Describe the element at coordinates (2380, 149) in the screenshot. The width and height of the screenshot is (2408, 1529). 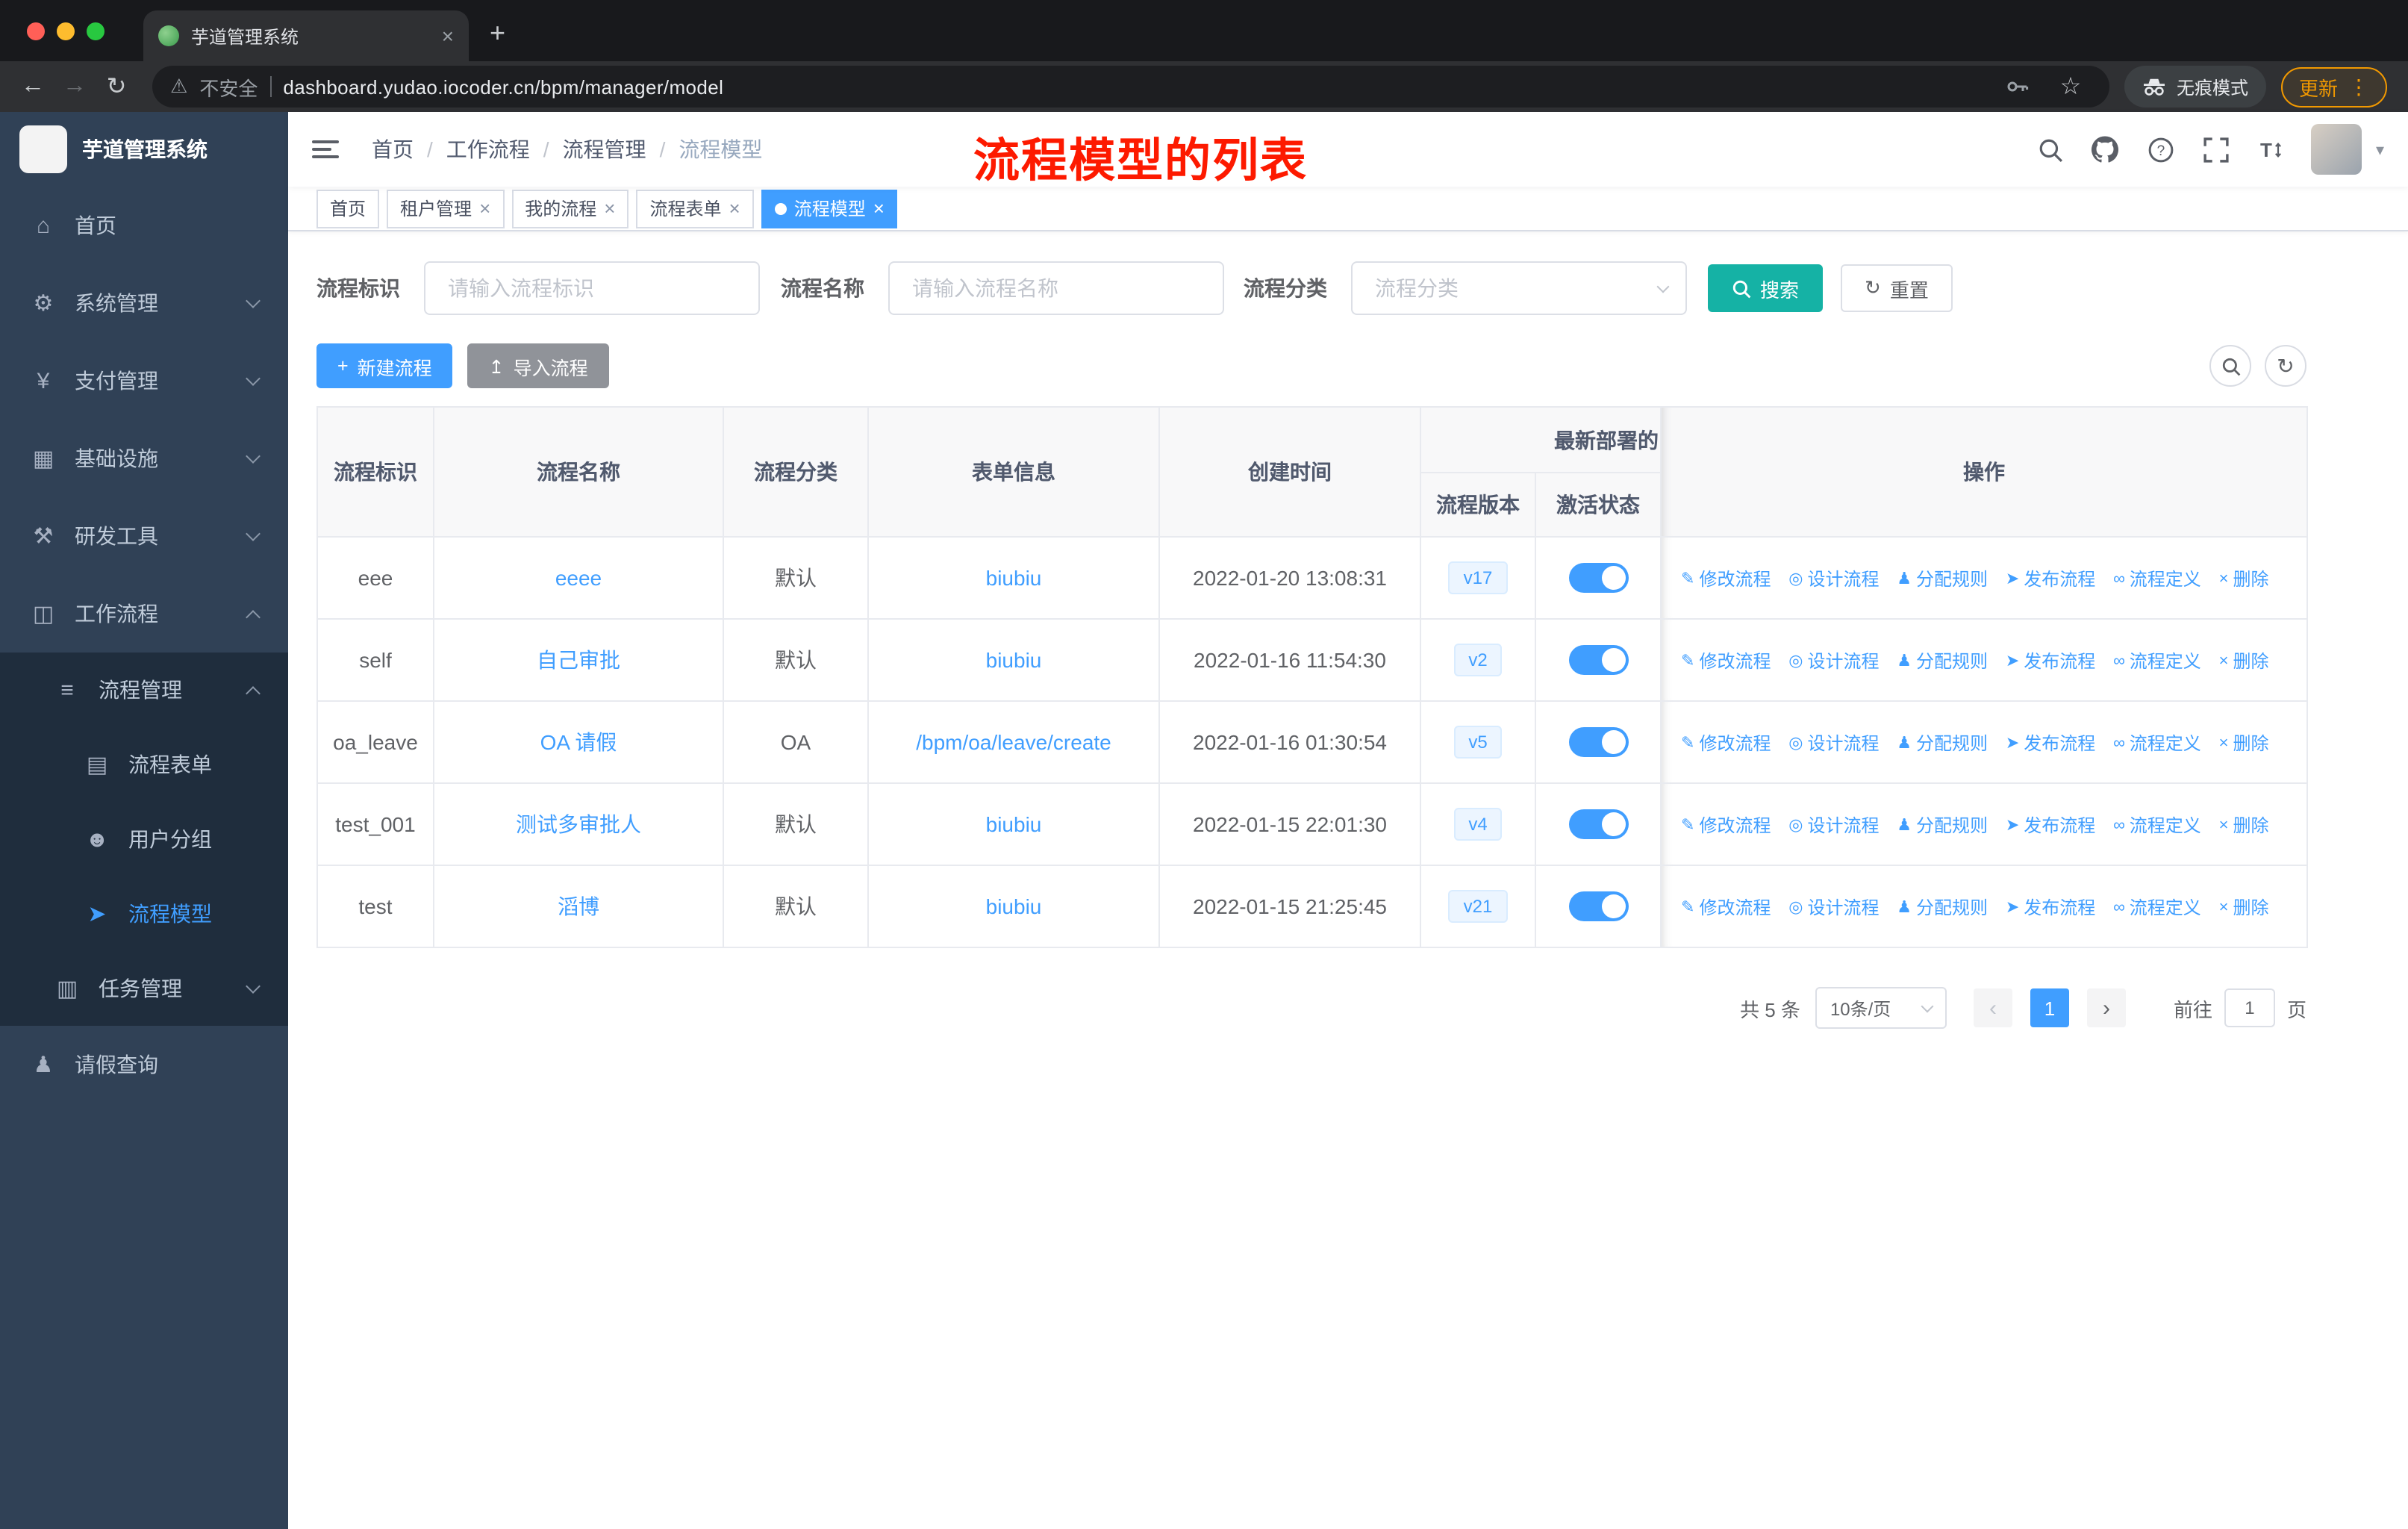
I see `avatar-caret-icon: ▾` at that location.